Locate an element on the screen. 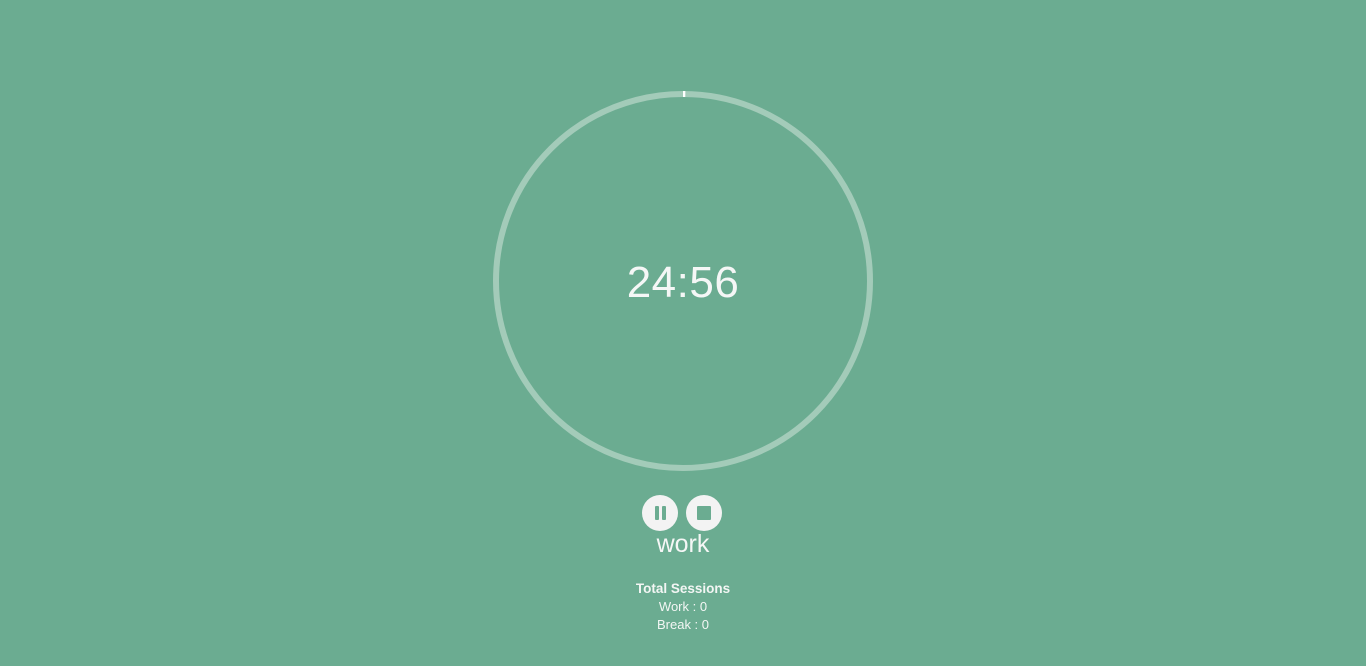 The height and width of the screenshot is (666, 1366). stop-button is located at coordinates (704, 513).